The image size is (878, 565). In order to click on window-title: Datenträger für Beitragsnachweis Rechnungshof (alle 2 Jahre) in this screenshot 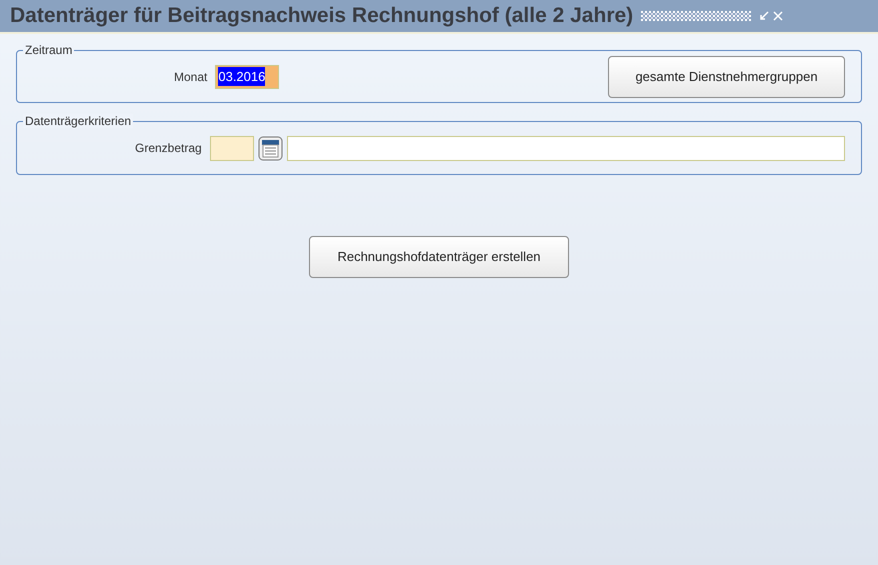, I will do `click(322, 16)`.